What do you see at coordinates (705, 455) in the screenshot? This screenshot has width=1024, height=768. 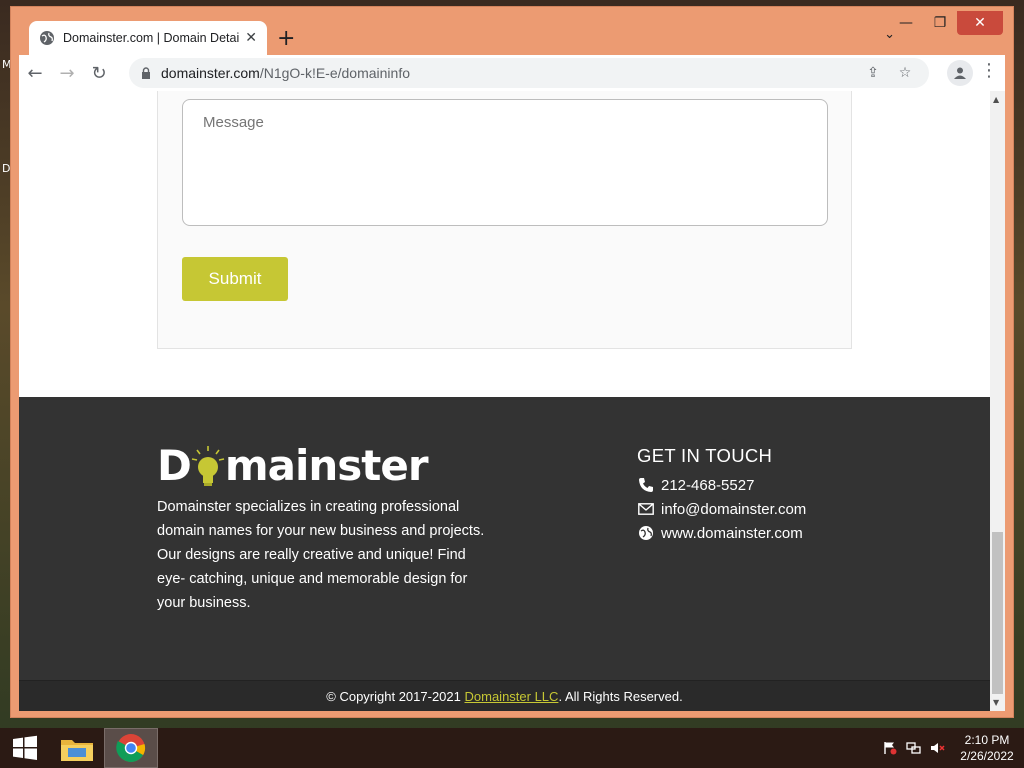 I see `contact-heading: GET IN TOUCH` at bounding box center [705, 455].